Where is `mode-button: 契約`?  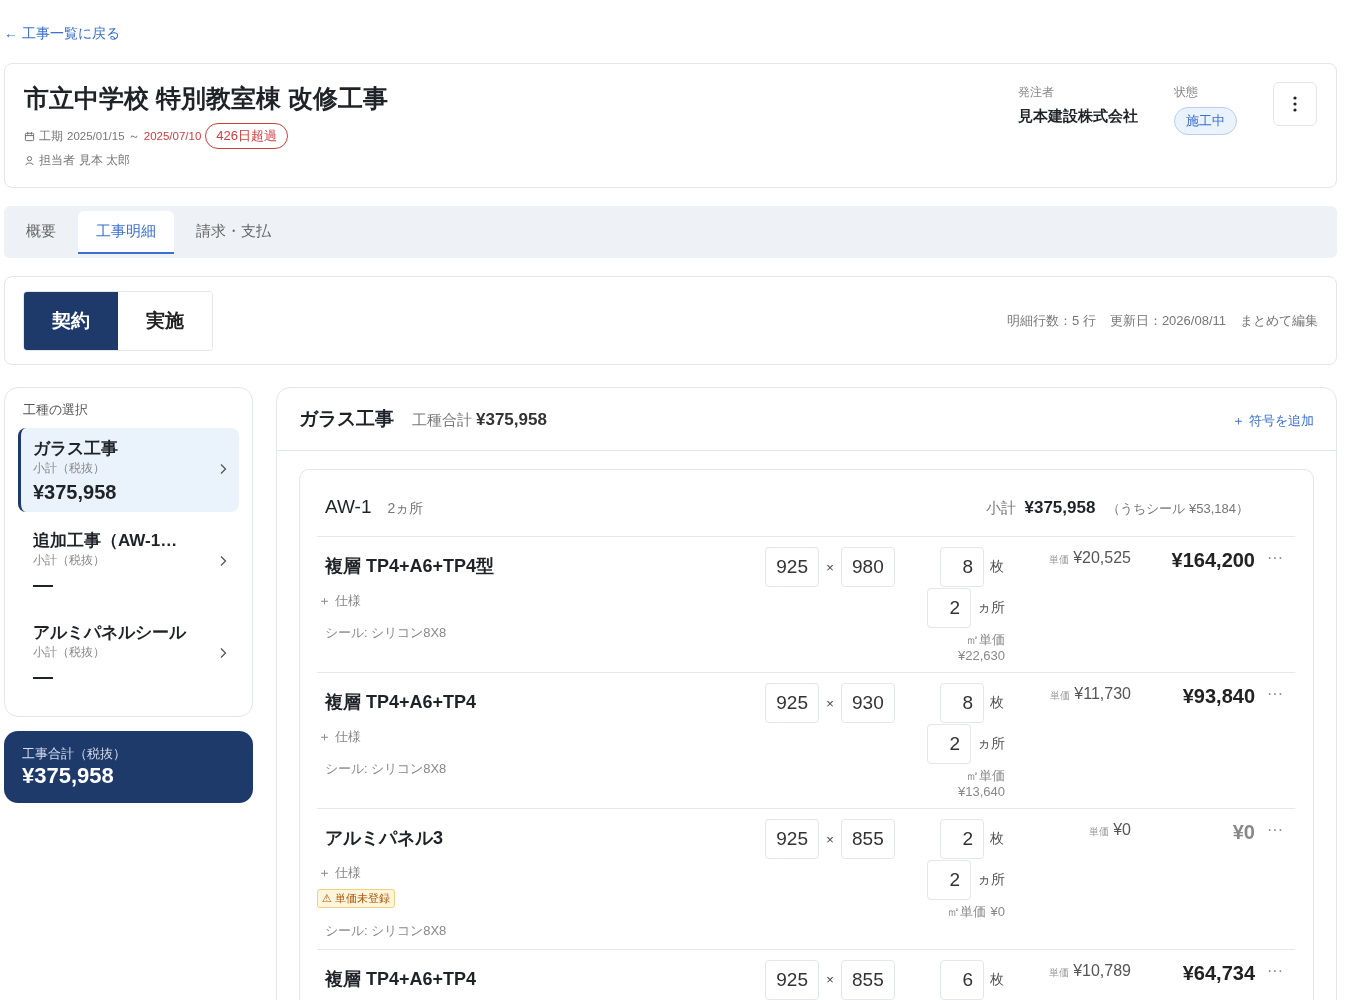
mode-button: 契約 is located at coordinates (71, 320).